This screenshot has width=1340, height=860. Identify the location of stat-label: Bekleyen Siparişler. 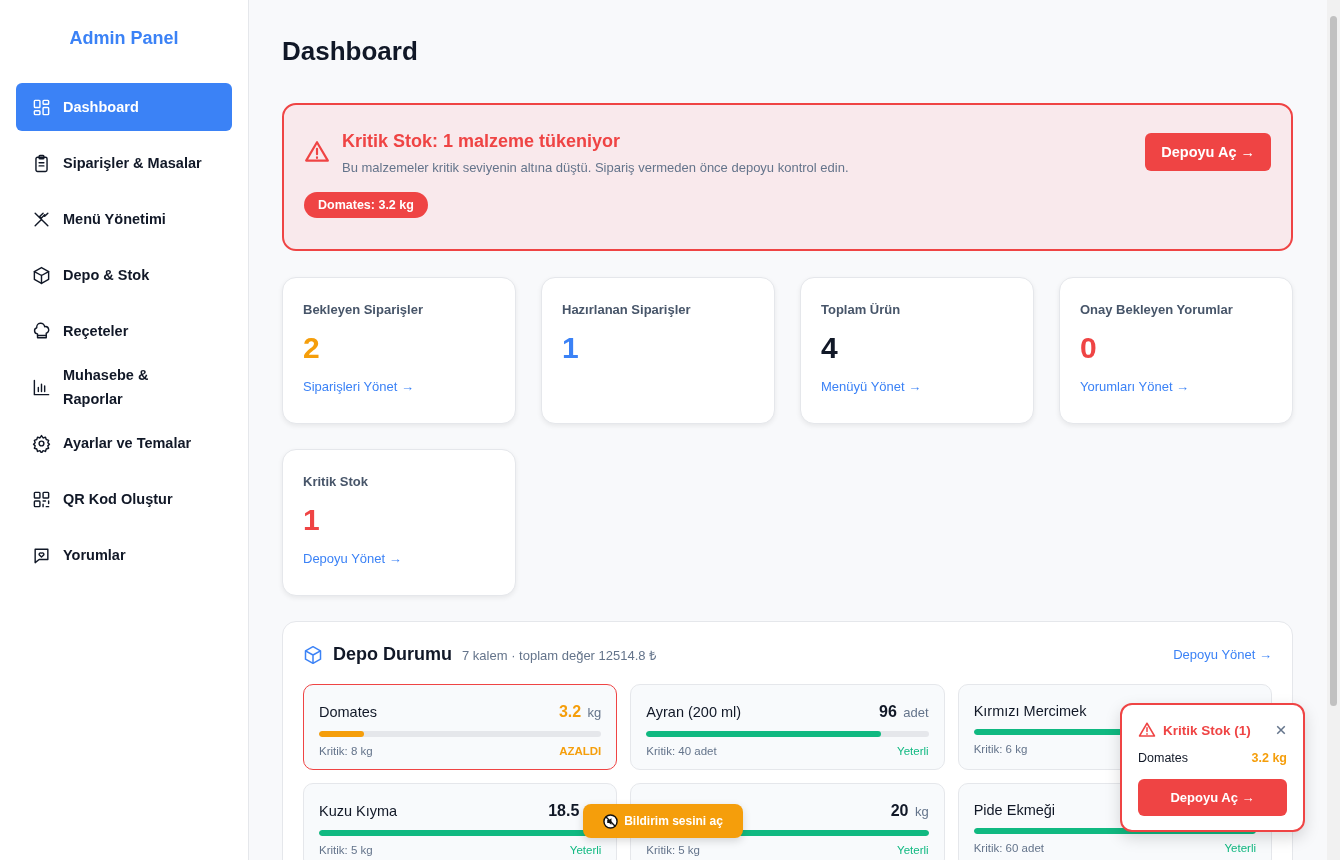
(363, 309).